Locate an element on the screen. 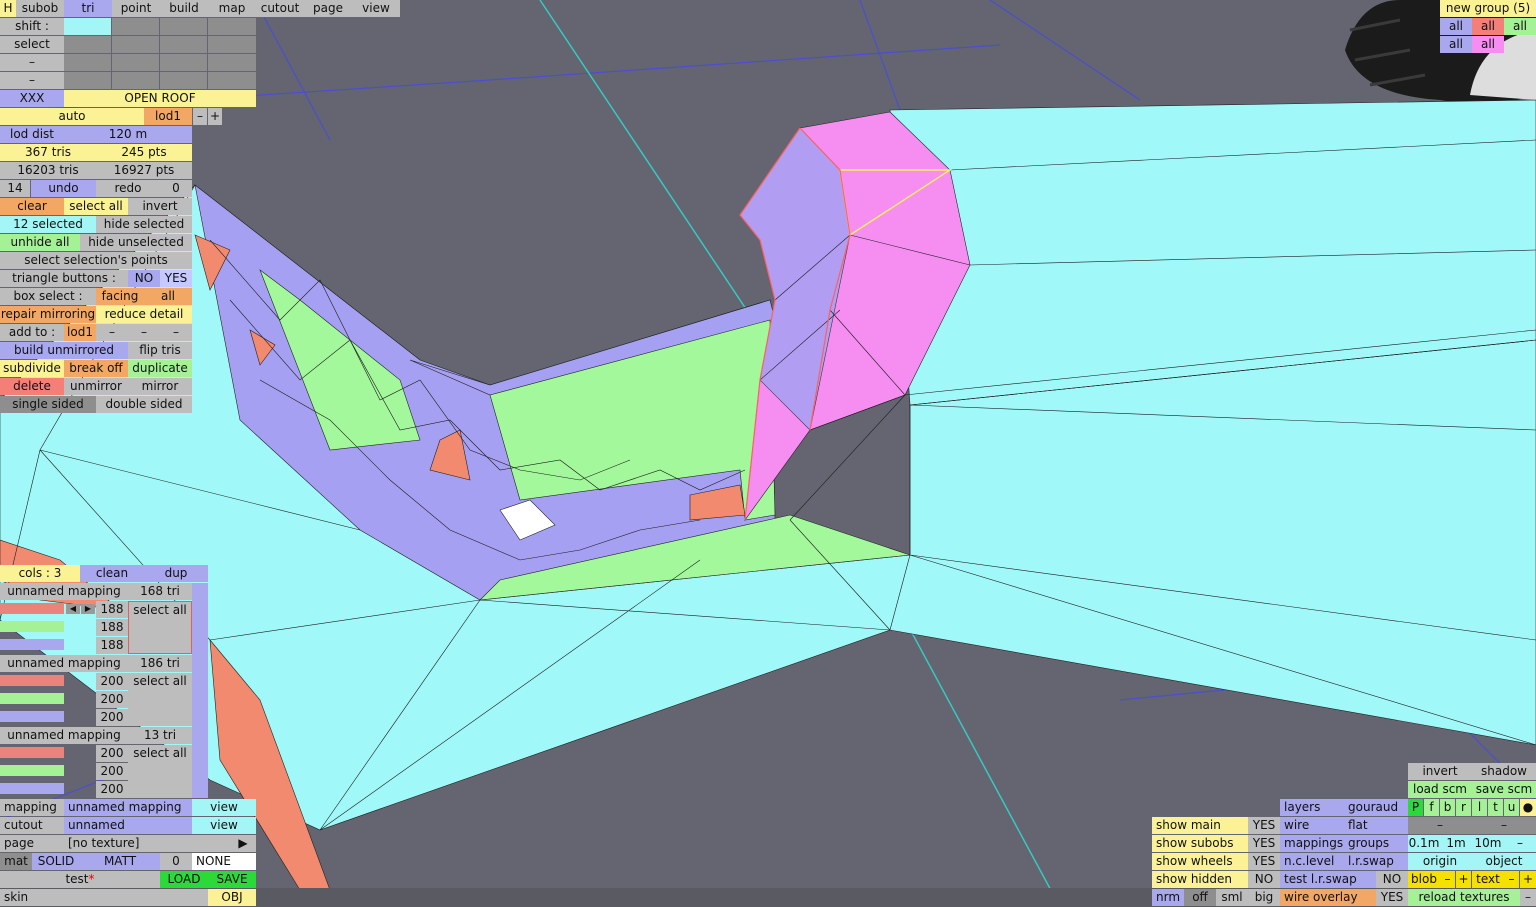 Image resolution: width=1536 pixels, height=907 pixels. mapping-1-left-arrow-icon: ◀ is located at coordinates (73, 609).